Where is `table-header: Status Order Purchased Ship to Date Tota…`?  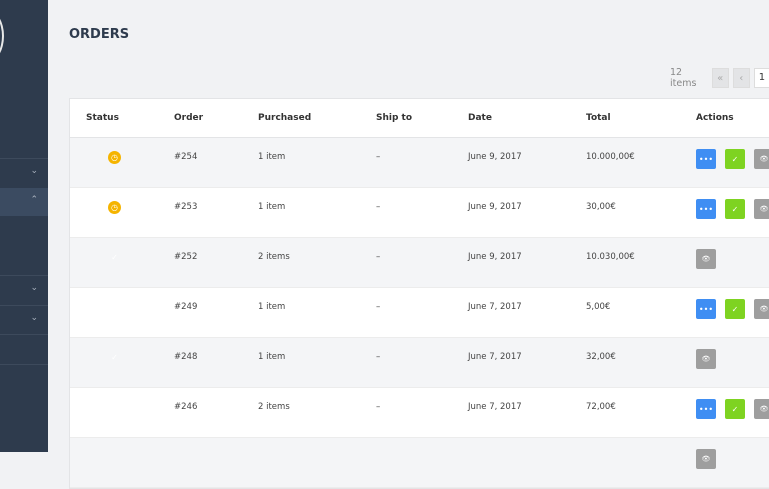
table-header: Status Order Purchased Ship to Date Tota… is located at coordinates (419, 118).